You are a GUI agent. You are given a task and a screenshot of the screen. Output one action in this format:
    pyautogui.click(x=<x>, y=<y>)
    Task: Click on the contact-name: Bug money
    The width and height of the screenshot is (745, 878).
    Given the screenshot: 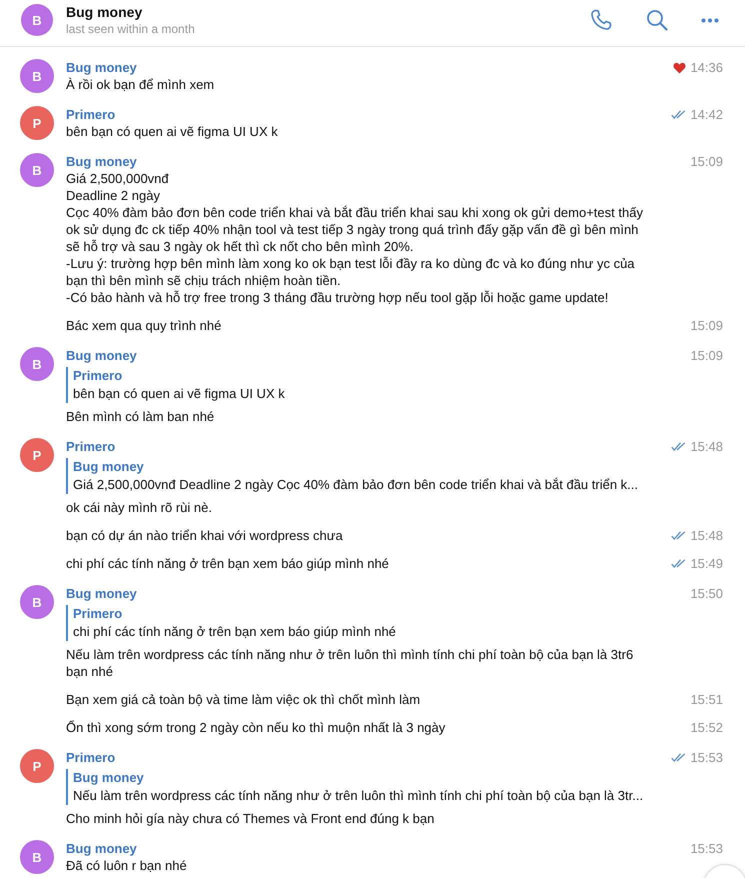 What is the action you would take?
    pyautogui.click(x=105, y=12)
    